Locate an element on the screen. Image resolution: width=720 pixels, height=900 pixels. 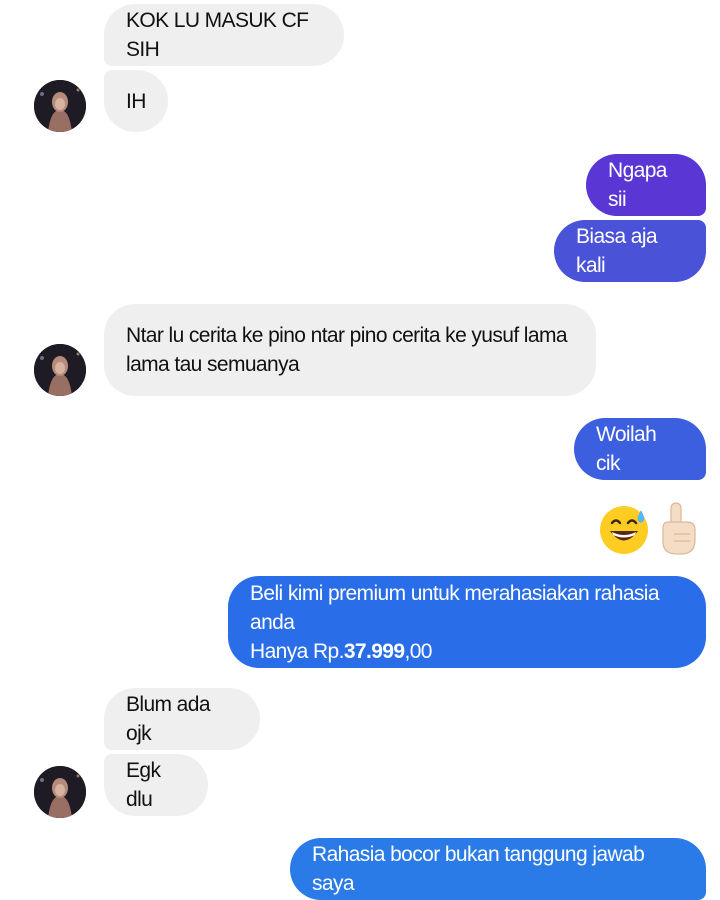
incoming-message-bubble: Blum ada ojk is located at coordinates (182, 719).